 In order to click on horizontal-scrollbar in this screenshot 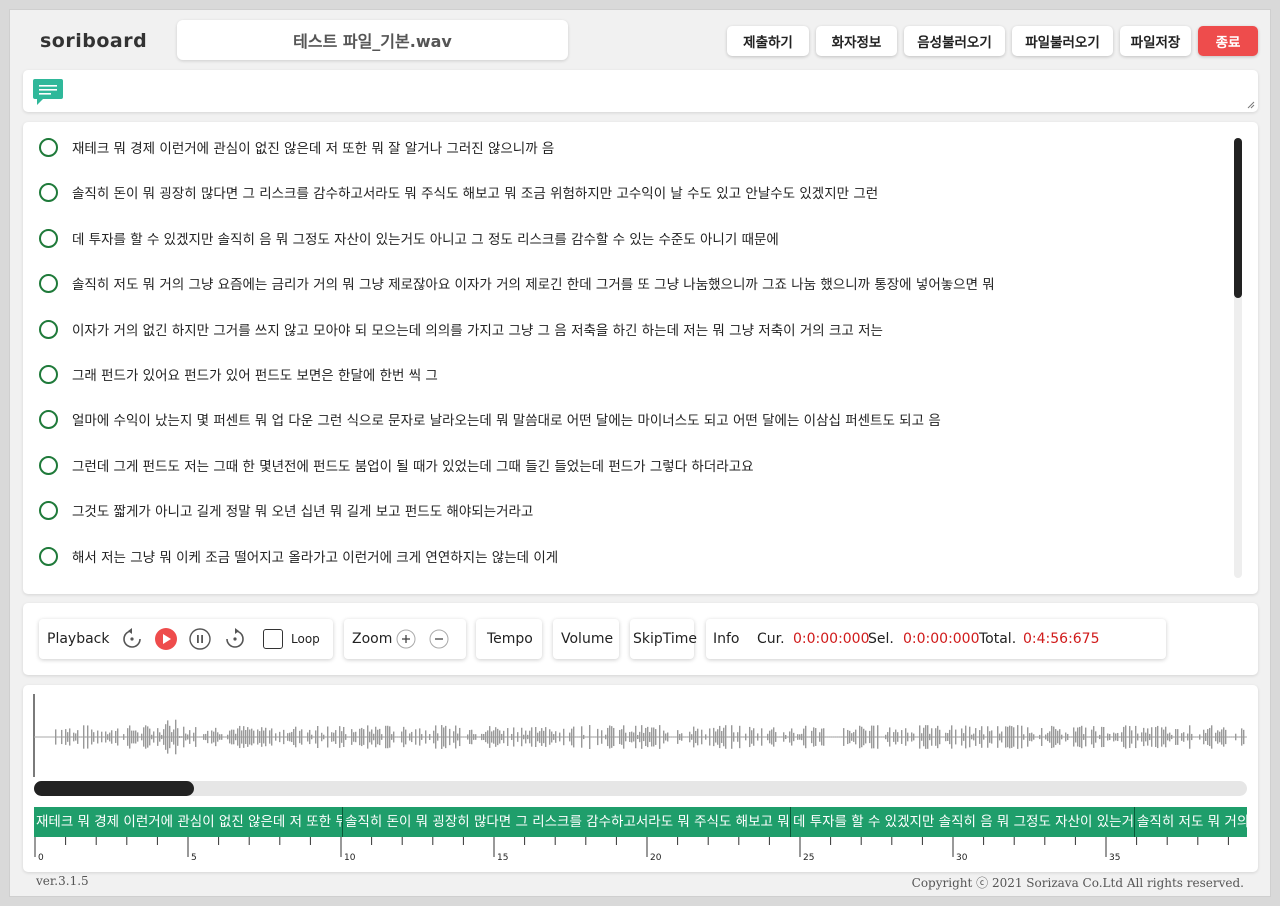, I will do `click(640, 788)`.